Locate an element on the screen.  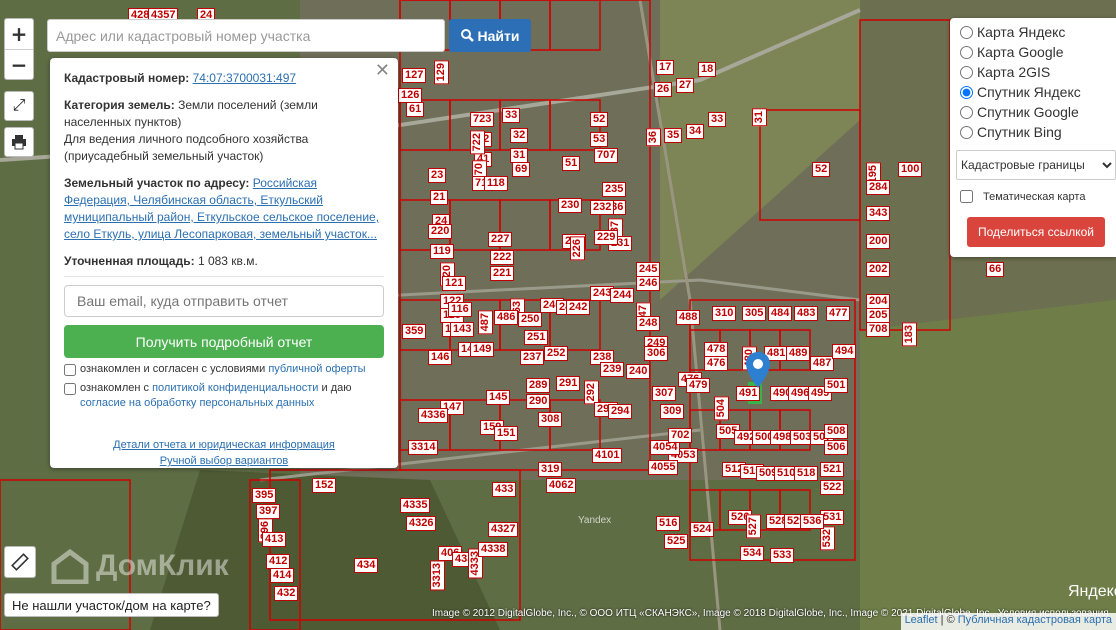
parcel-number-label: 3314 is located at coordinates (423, 447).